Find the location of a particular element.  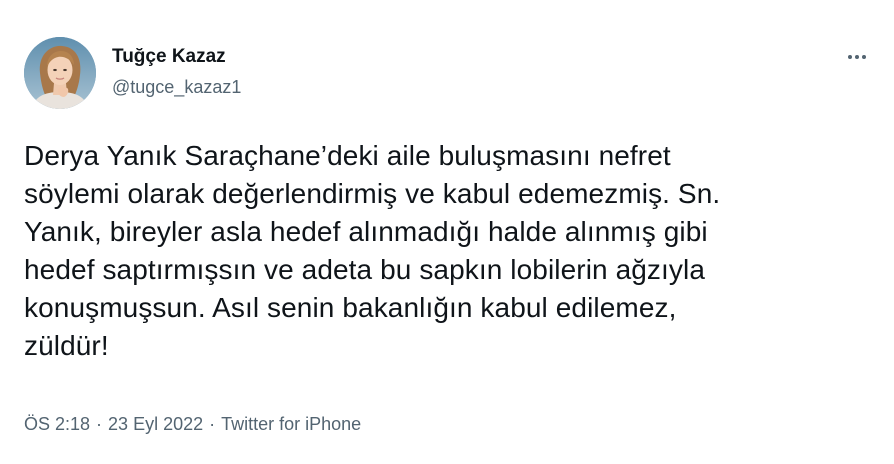

author-avatar is located at coordinates (60, 73).